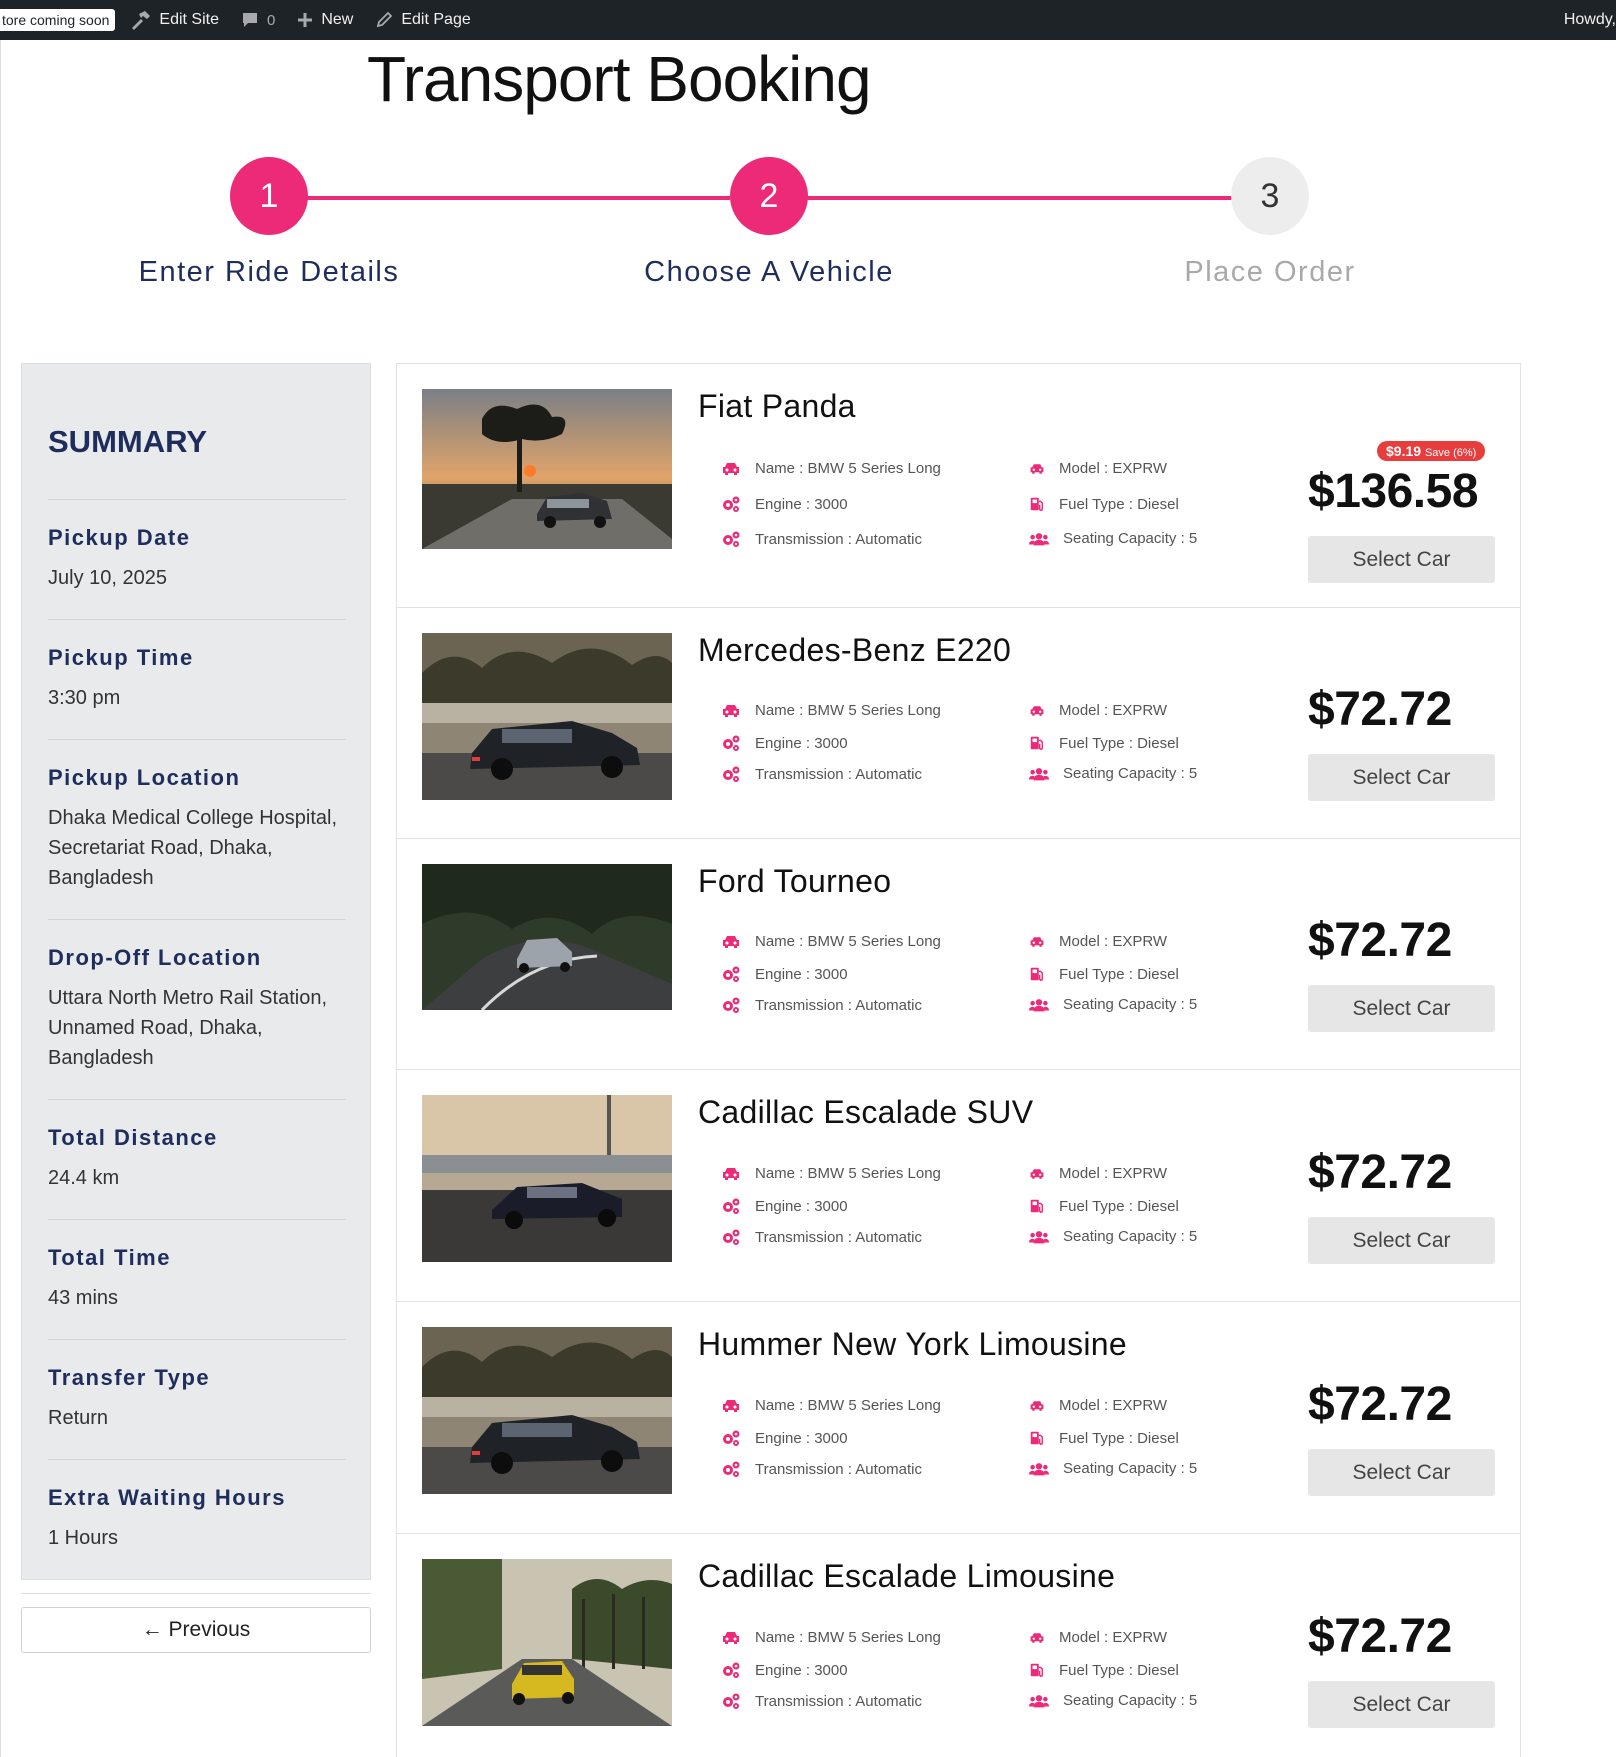 The height and width of the screenshot is (1757, 1616). I want to click on vehicle-name: Cadillac Escalade Limousine, so click(907, 1576).